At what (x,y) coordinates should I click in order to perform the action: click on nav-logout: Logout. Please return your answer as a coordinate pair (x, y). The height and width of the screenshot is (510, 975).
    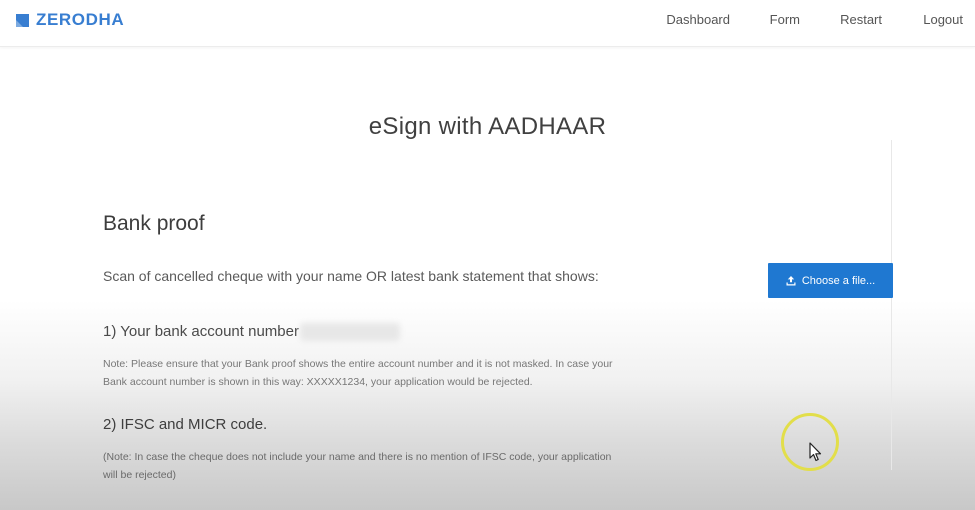
    Looking at the image, I should click on (943, 19).